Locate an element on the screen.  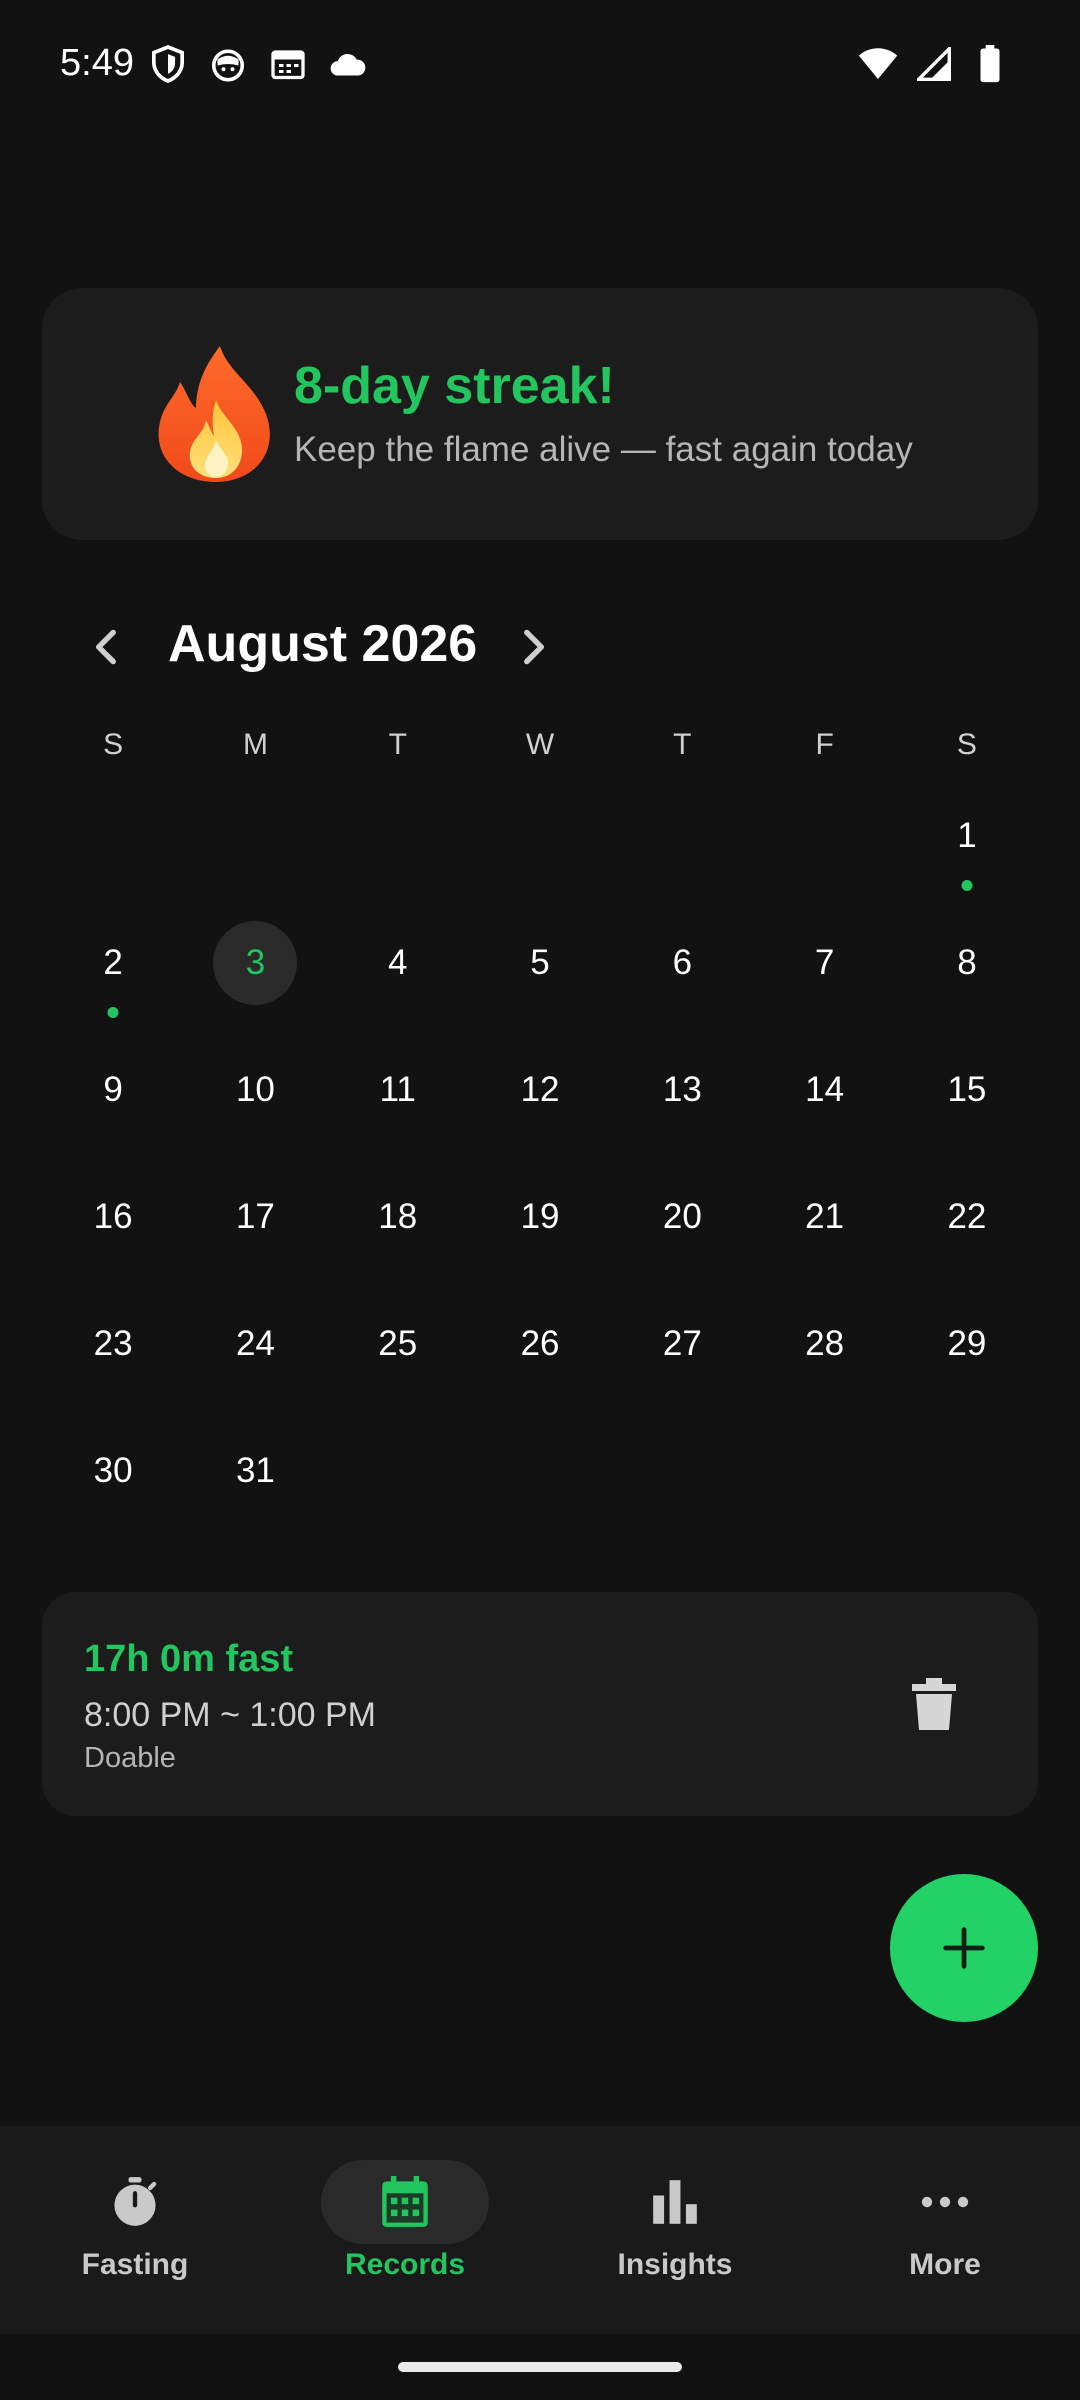
nav-label: Insights is located at coordinates (675, 2264).